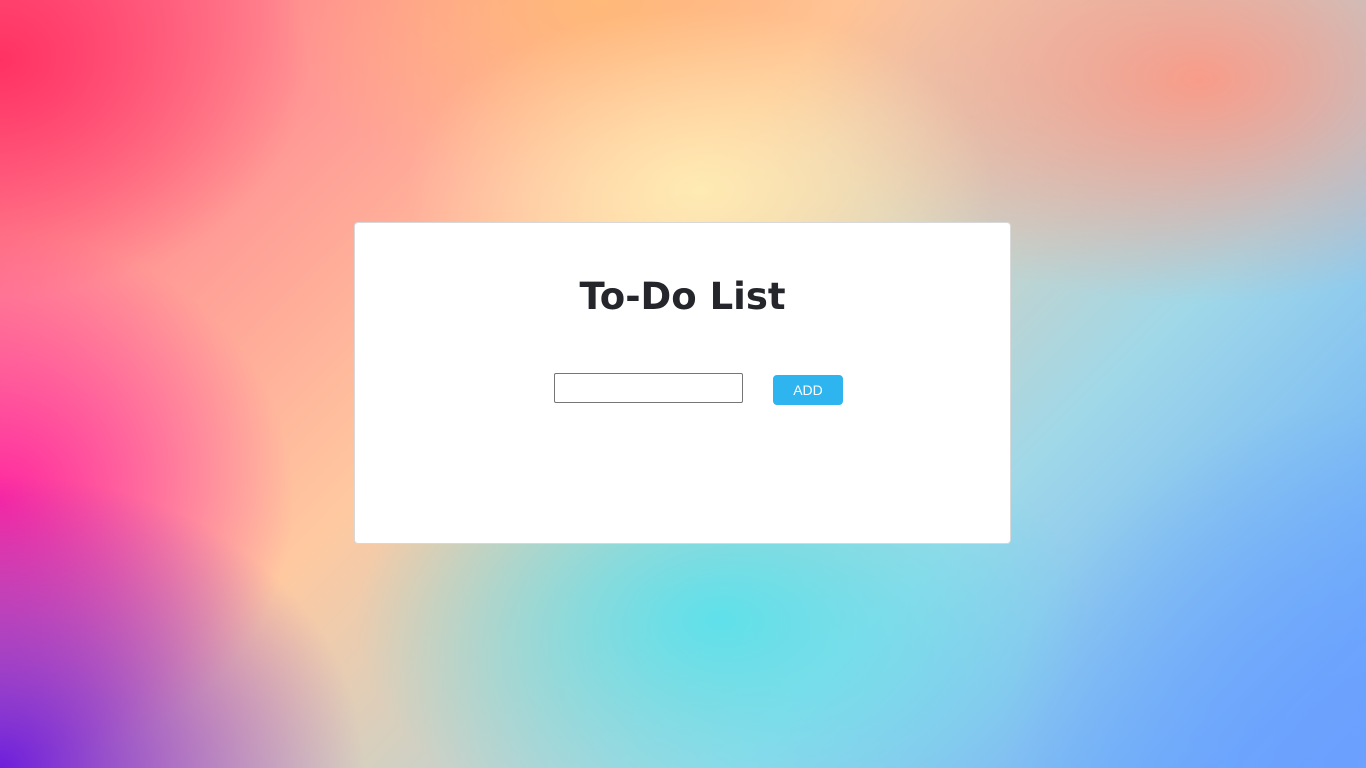 This screenshot has width=1366, height=768. Describe the element at coordinates (808, 390) in the screenshot. I see `add-button: ADD` at that location.